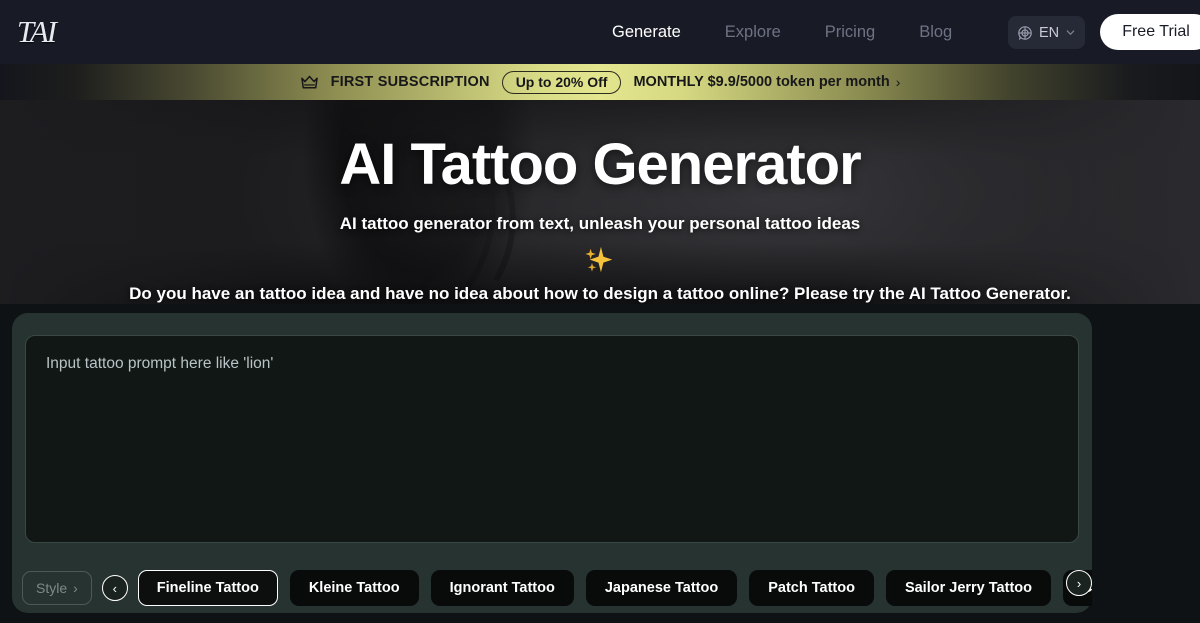  I want to click on sparkles-icon, so click(599, 259).